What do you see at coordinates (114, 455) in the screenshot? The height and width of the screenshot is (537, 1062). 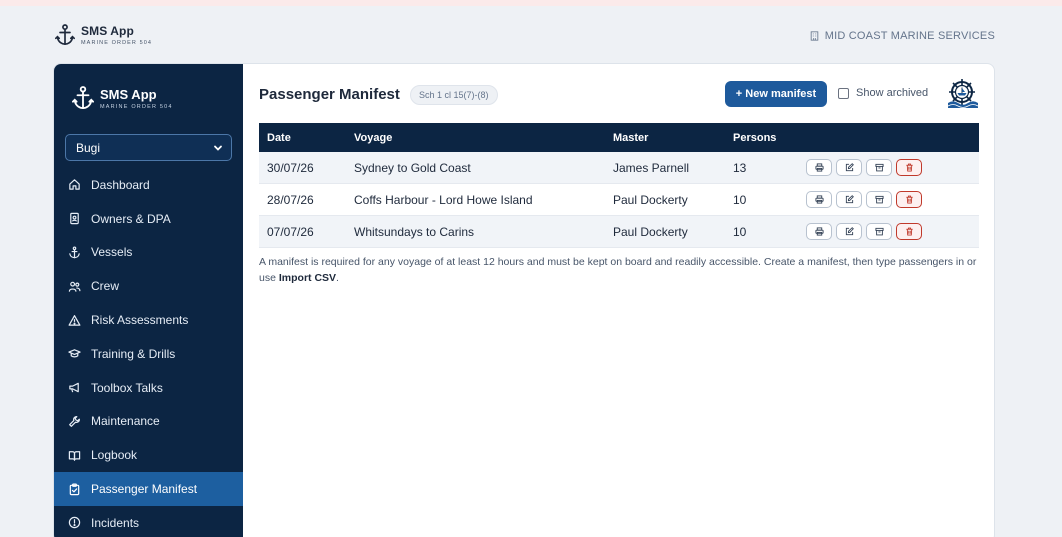 I see `sidebar-item-label: Logbook` at bounding box center [114, 455].